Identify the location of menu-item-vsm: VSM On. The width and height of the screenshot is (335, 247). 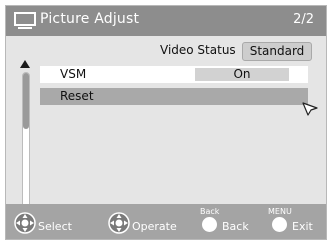
(174, 74).